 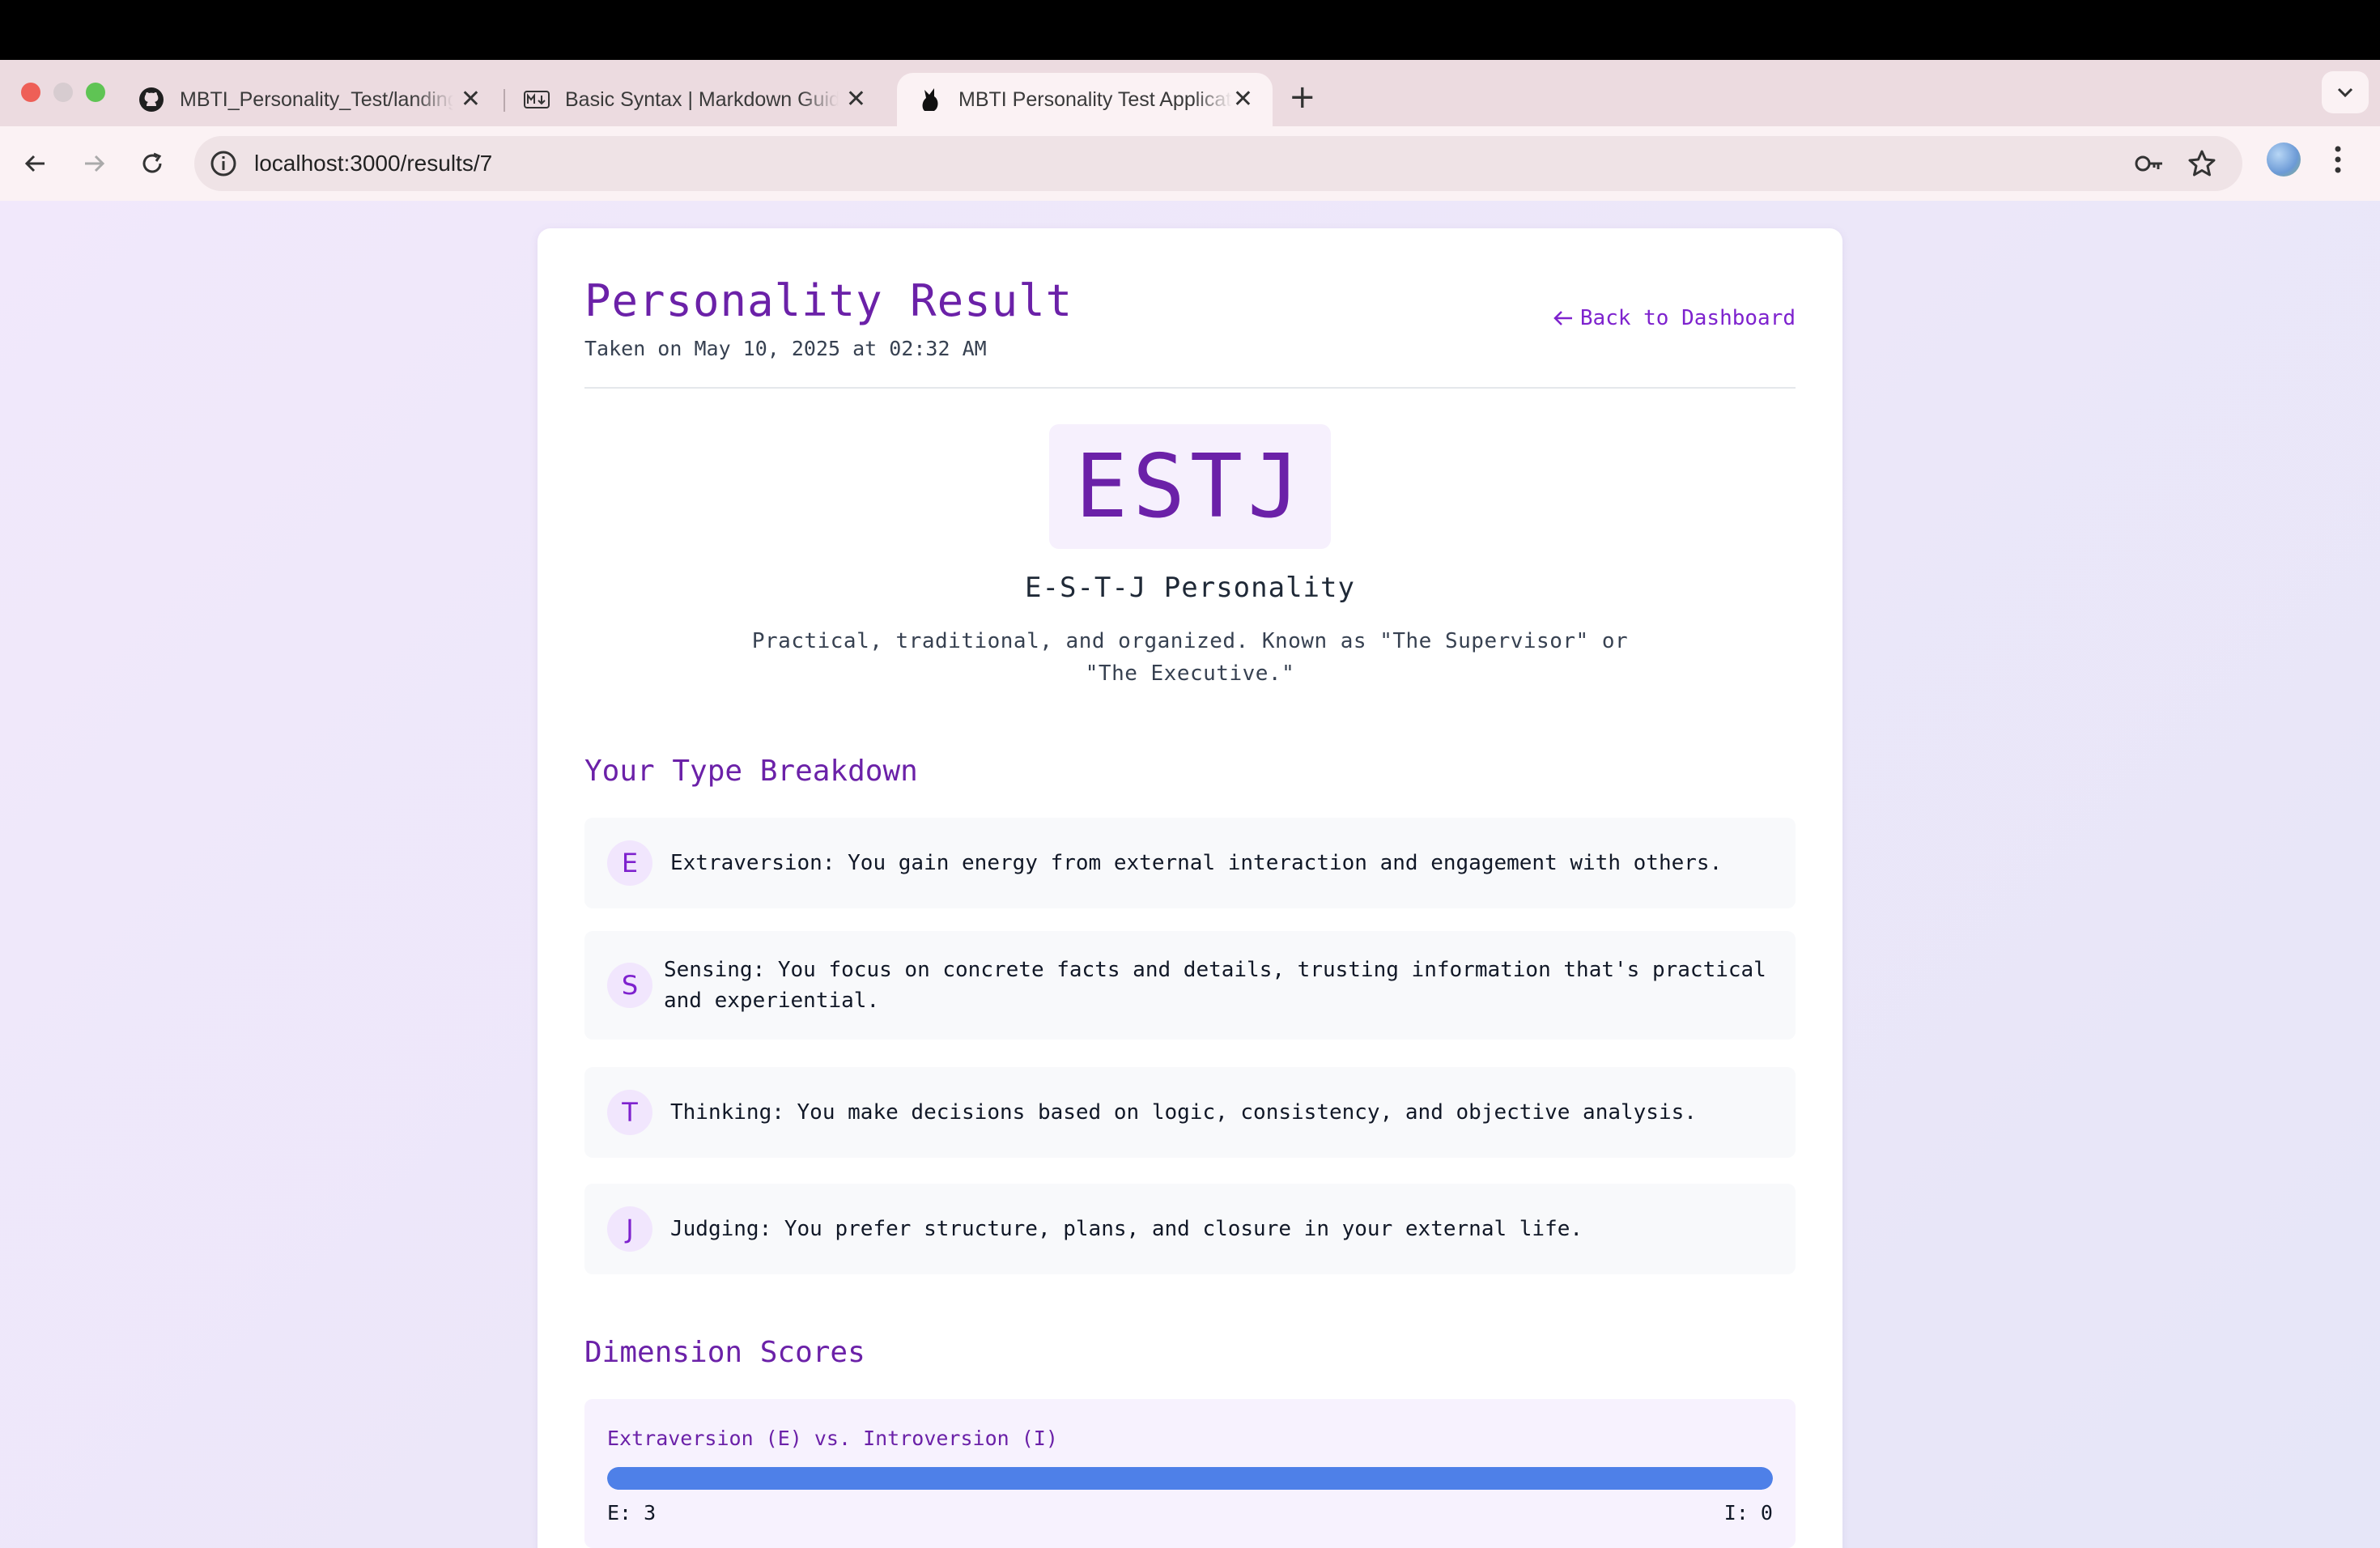 What do you see at coordinates (629, 863) in the screenshot?
I see `breakdown-letter: E` at bounding box center [629, 863].